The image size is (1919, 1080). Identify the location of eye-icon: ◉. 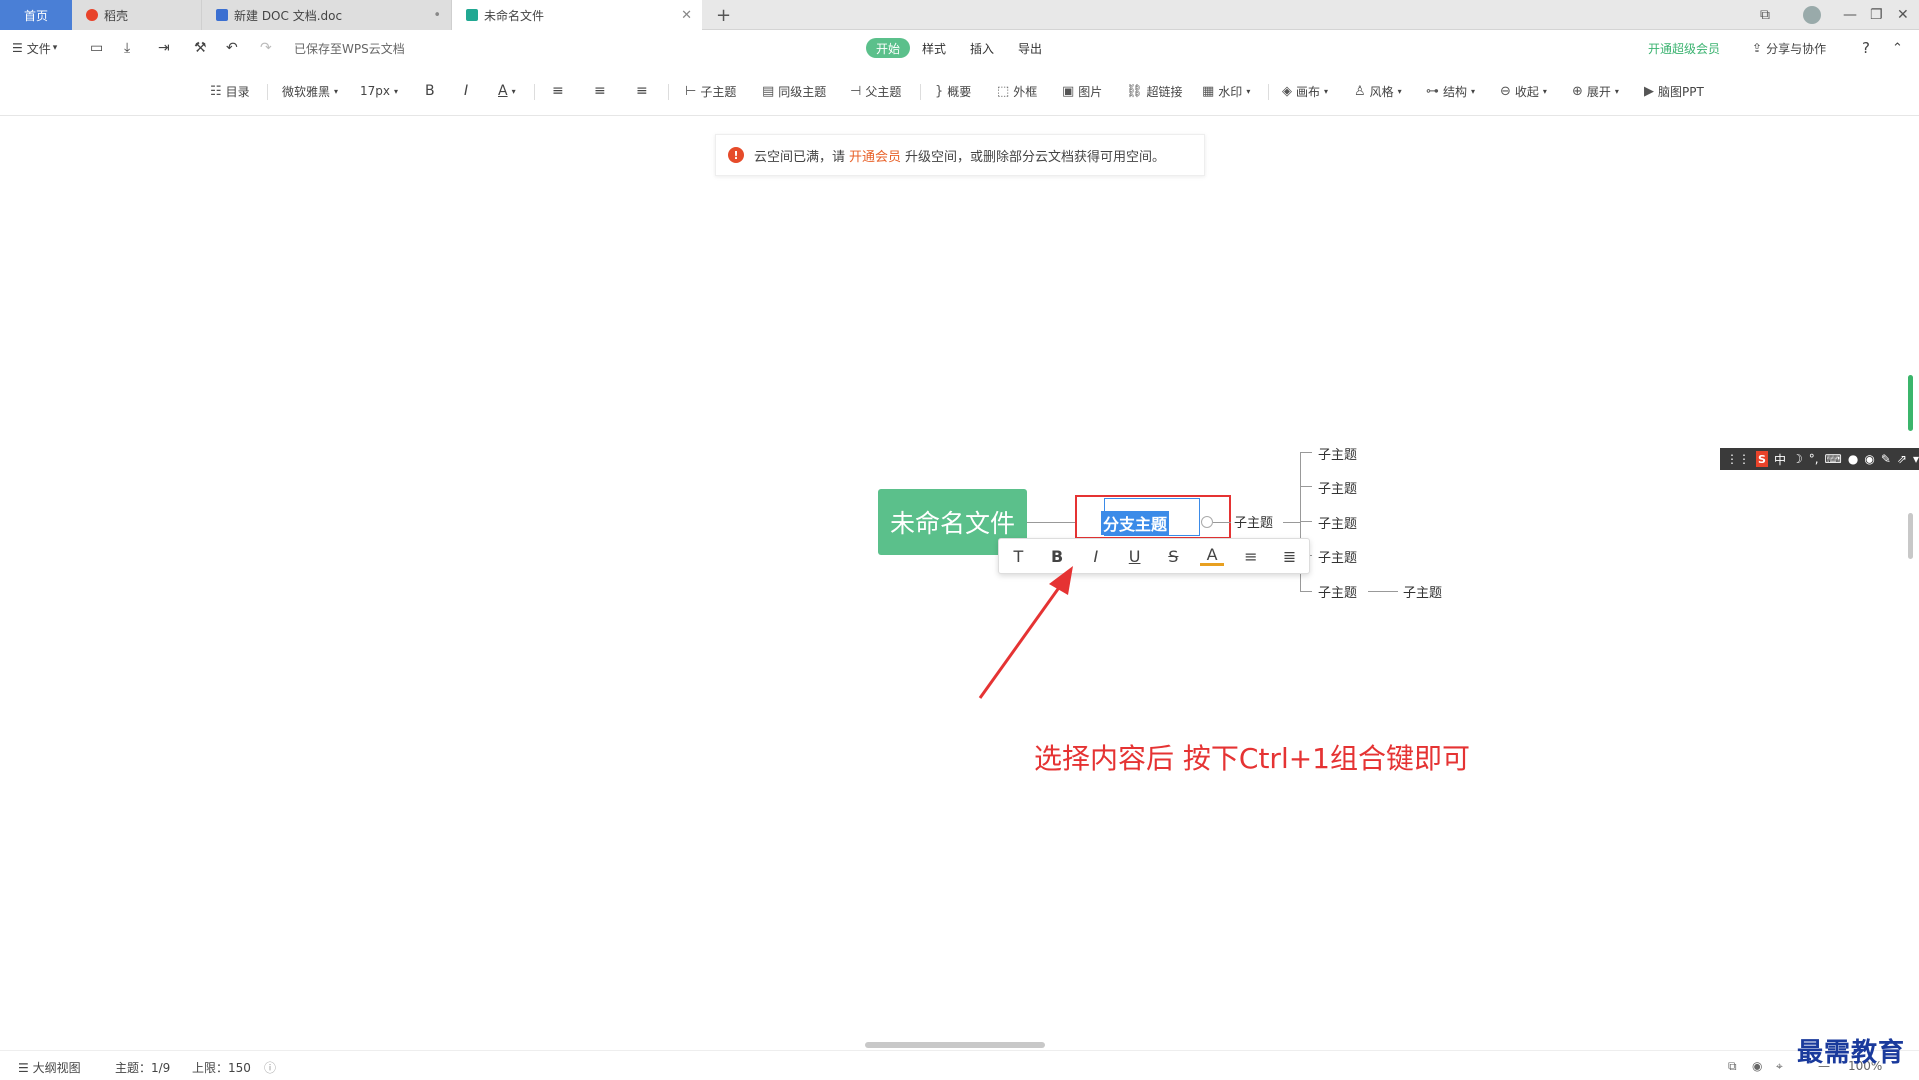
(1757, 1066).